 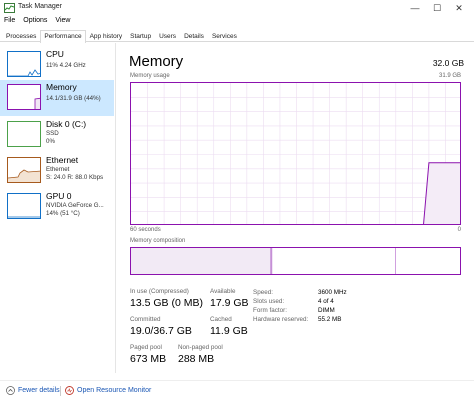 What do you see at coordinates (330, 319) in the screenshot?
I see `hardware-reserved-value: 55.2 MB` at bounding box center [330, 319].